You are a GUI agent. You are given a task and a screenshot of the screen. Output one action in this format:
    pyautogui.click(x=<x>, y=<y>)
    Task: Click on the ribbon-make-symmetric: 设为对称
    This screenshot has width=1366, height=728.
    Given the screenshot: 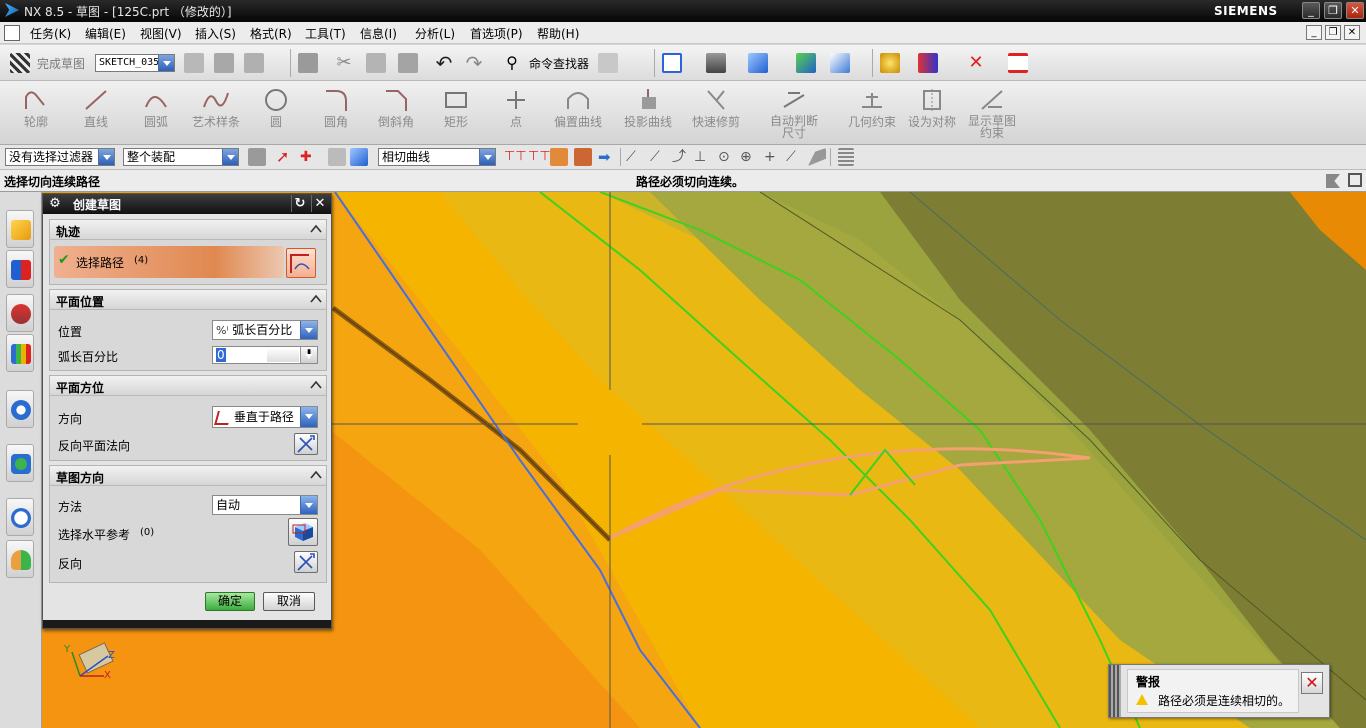 What is the action you would take?
    pyautogui.click(x=932, y=113)
    